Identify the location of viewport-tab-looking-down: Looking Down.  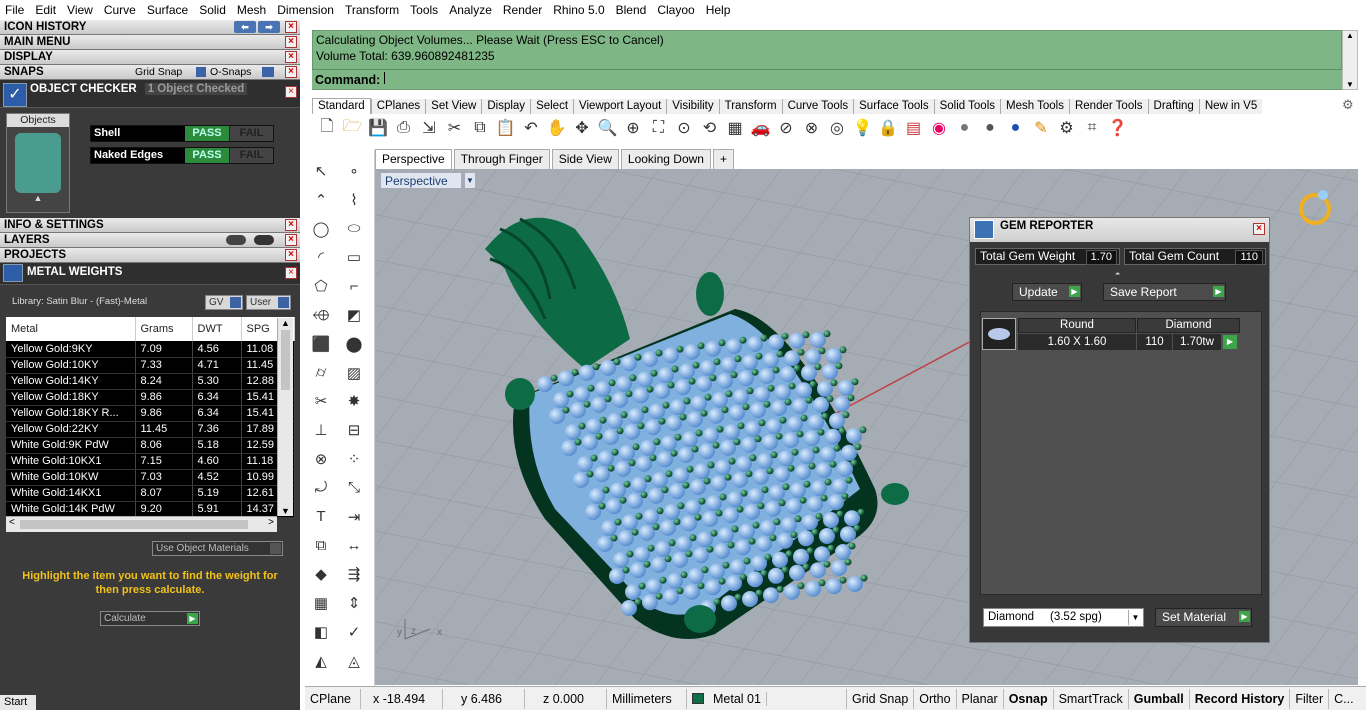
(665, 159).